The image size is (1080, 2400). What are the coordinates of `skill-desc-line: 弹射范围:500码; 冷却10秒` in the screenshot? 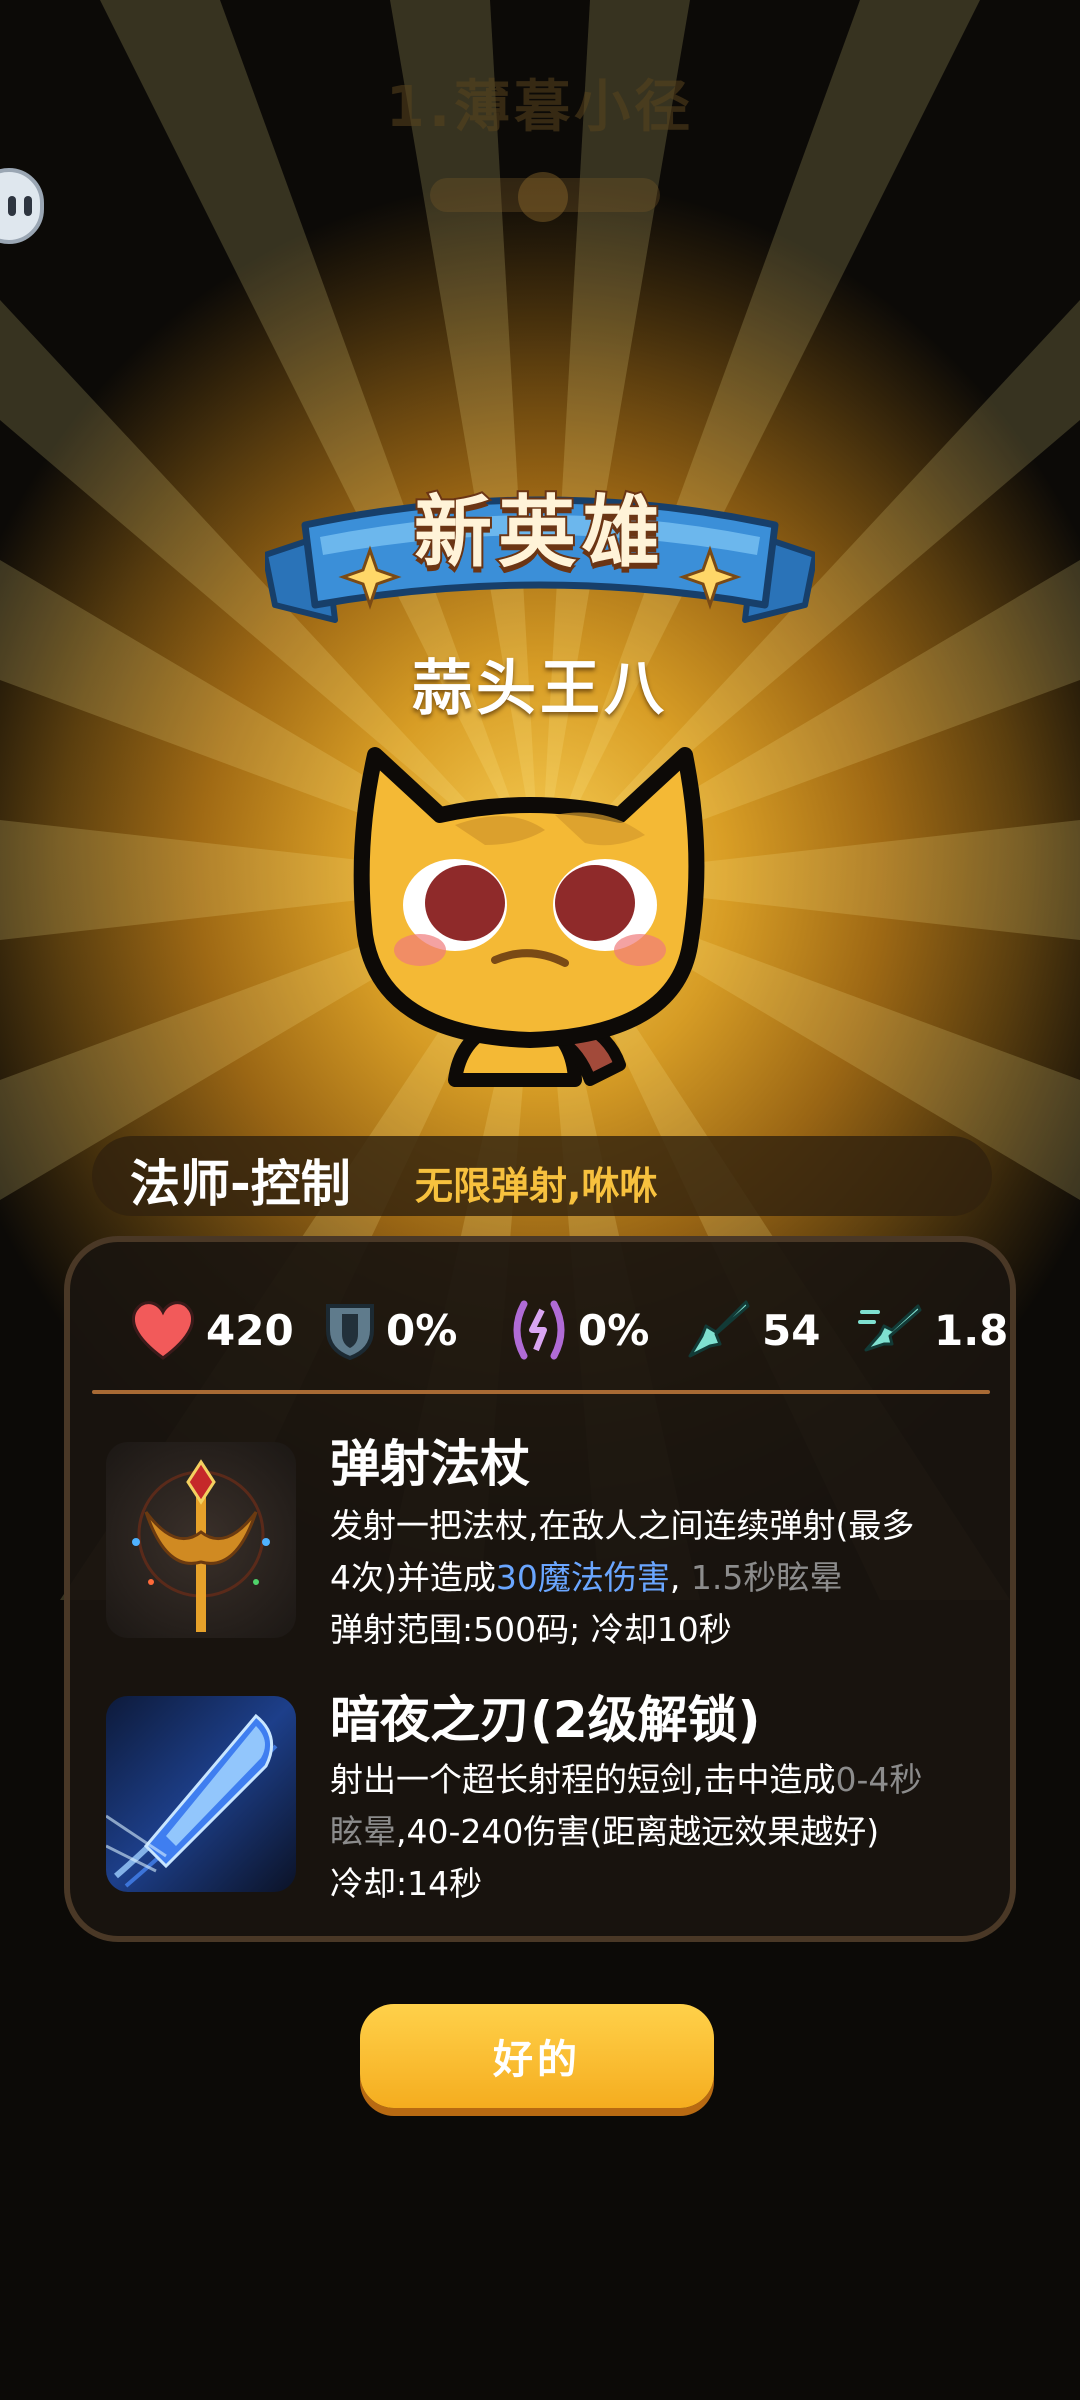 It's located at (531, 1629).